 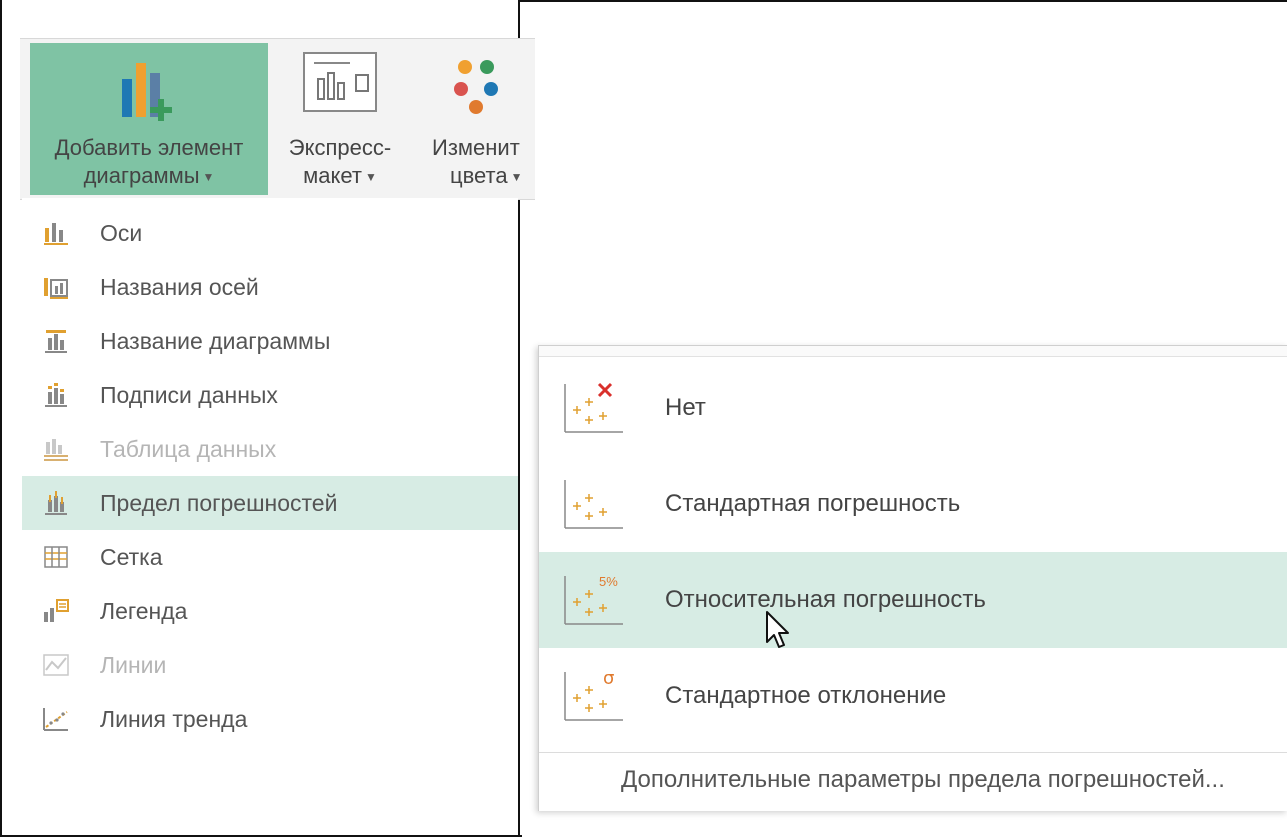 I want to click on menu-item-label: Название диаграммы, so click(x=215, y=340).